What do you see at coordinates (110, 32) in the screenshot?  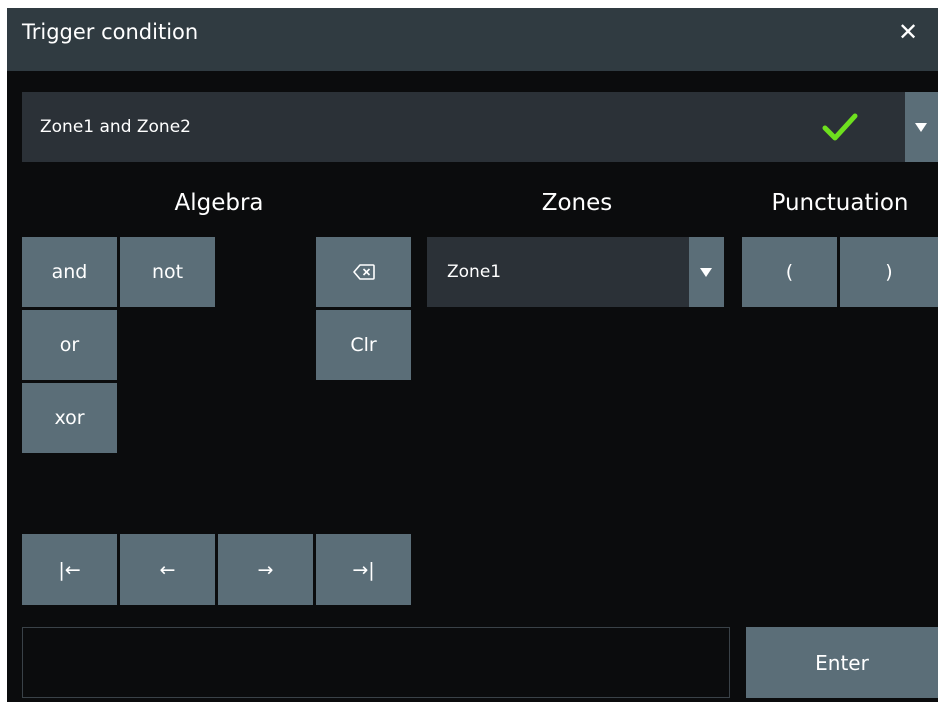 I see `dialog-title: Trigger condition` at bounding box center [110, 32].